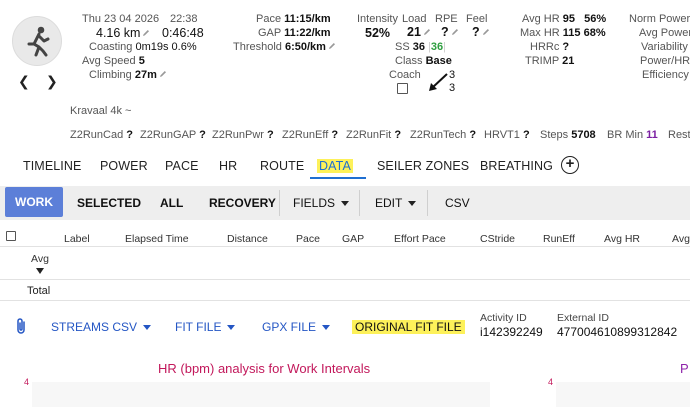  I want to click on column-label: Label, so click(77, 239).